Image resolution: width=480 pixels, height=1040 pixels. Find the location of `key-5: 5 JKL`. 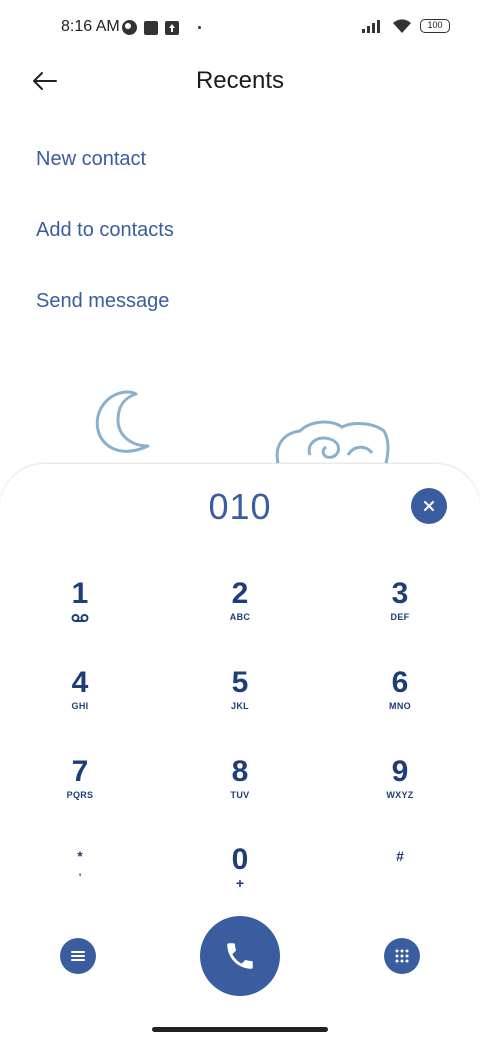

key-5: 5 JKL is located at coordinates (240, 702).